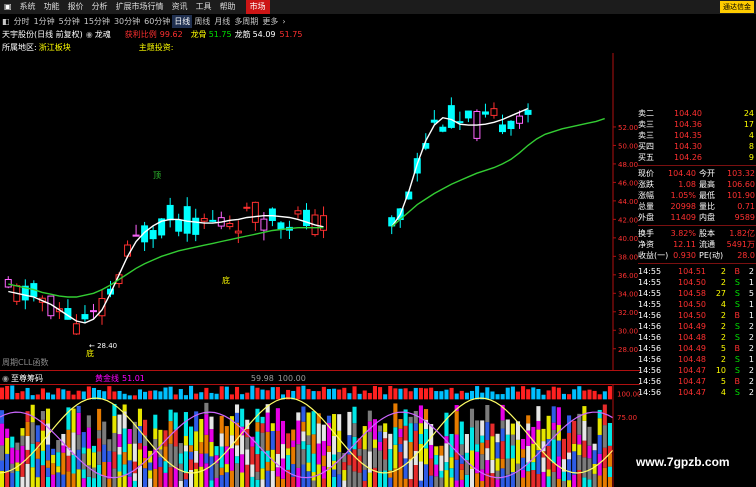 Image resolution: width=756 pixels, height=487 pixels. What do you see at coordinates (697, 113) in the screenshot?
I see `order-book-row: 卖二 104.40 24` at bounding box center [697, 113].